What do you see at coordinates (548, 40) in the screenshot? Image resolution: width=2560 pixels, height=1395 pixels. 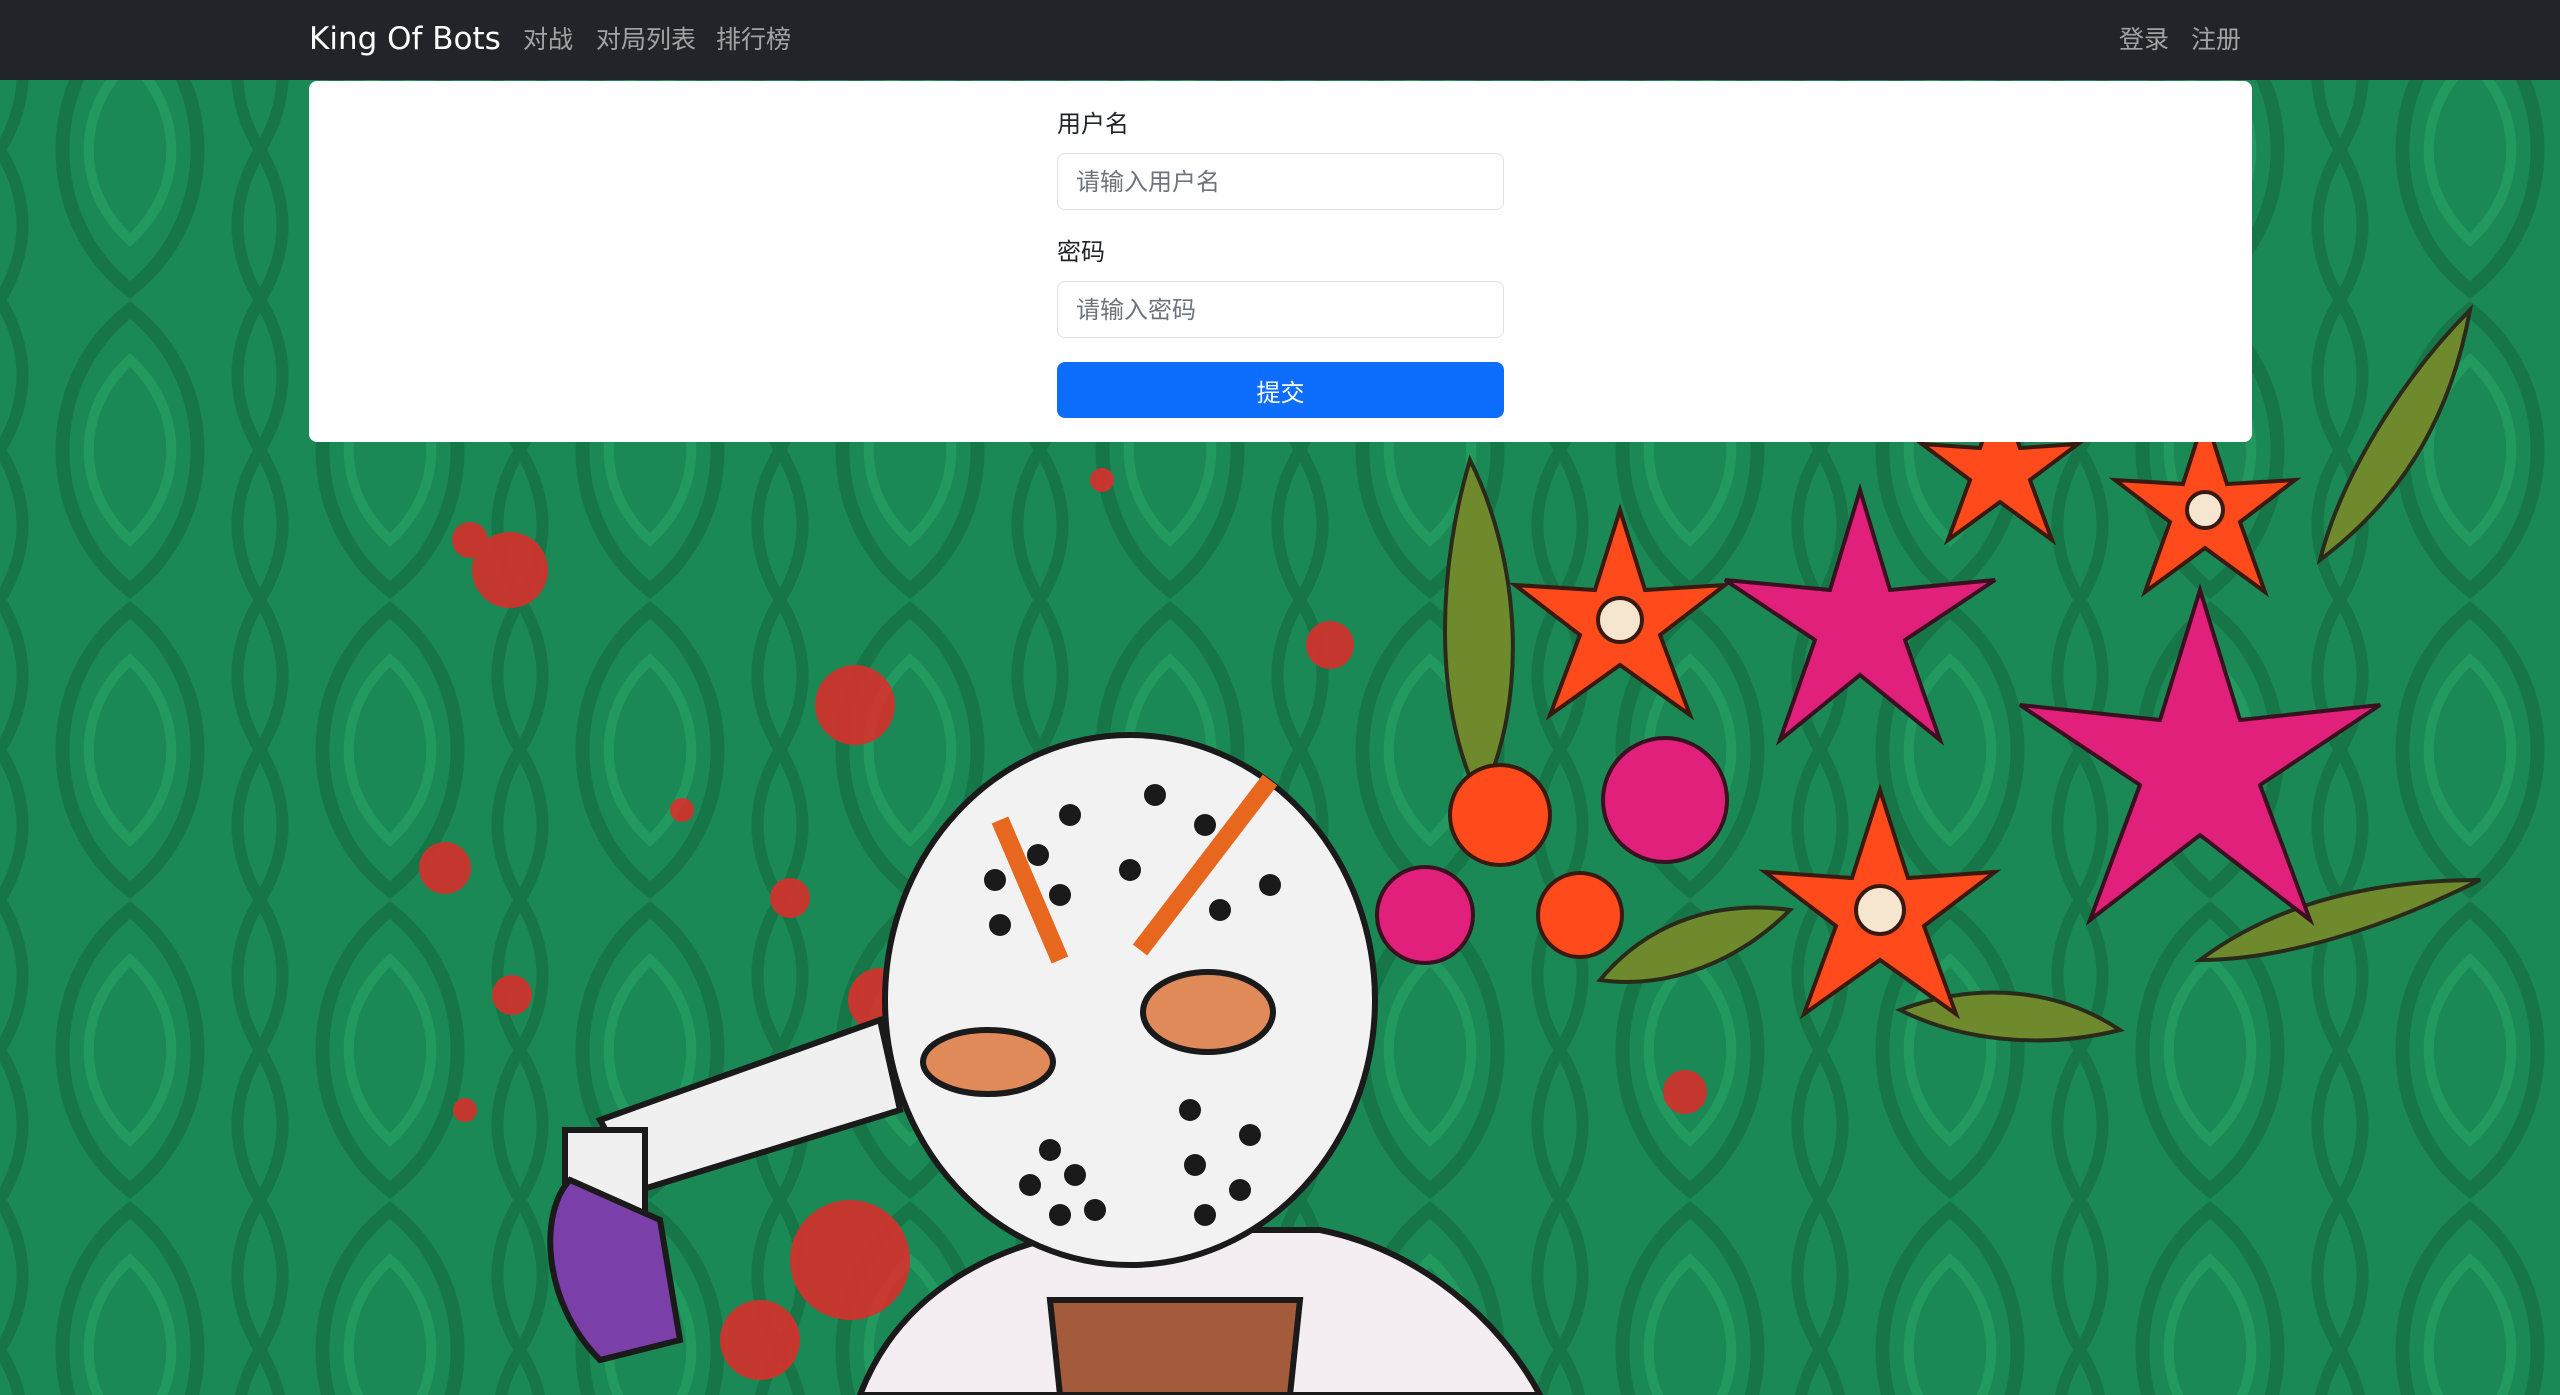 I see `nav-link-battle: 对战` at bounding box center [548, 40].